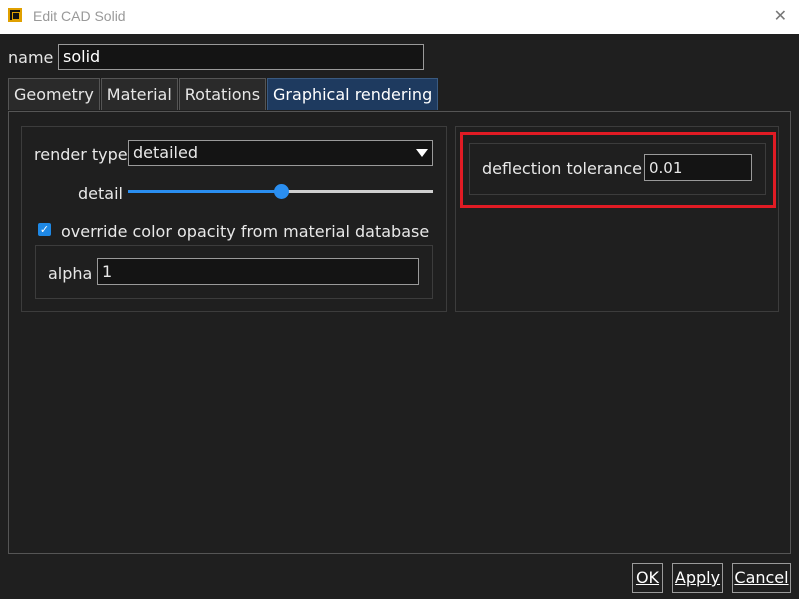 The height and width of the screenshot is (599, 799). Describe the element at coordinates (353, 94) in the screenshot. I see `tab-graphical-rendering: Graphical rendering` at that location.